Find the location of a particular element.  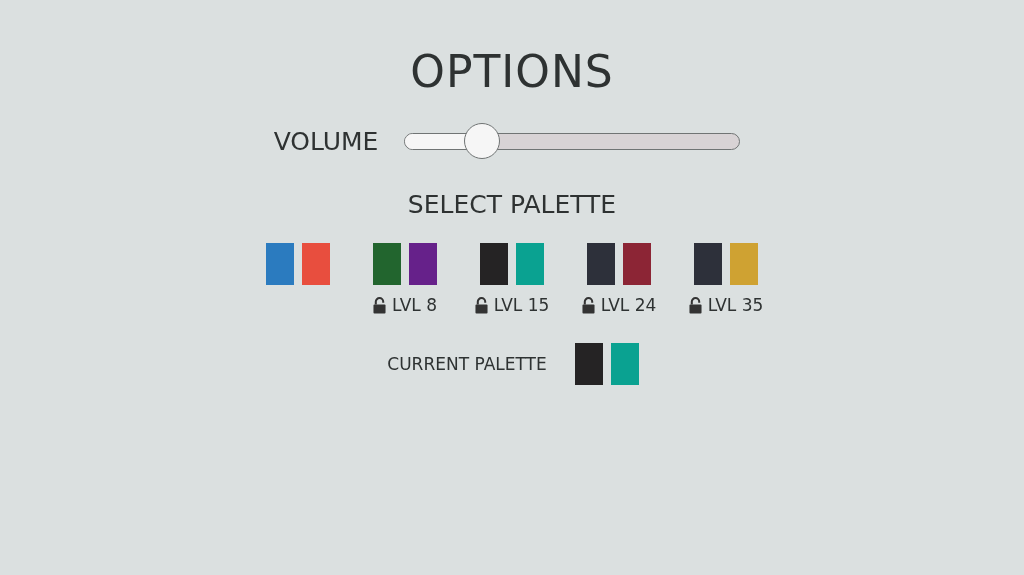

unlock-level: LVL 35 is located at coordinates (735, 305).